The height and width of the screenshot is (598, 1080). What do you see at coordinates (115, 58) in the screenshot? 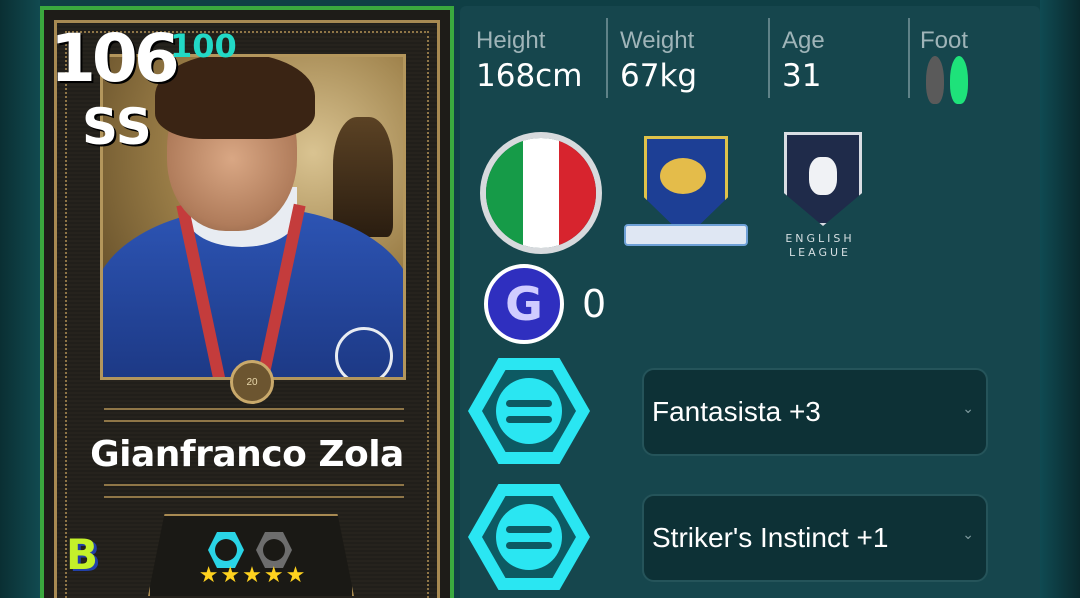
I see `overall-rating: 106` at bounding box center [115, 58].